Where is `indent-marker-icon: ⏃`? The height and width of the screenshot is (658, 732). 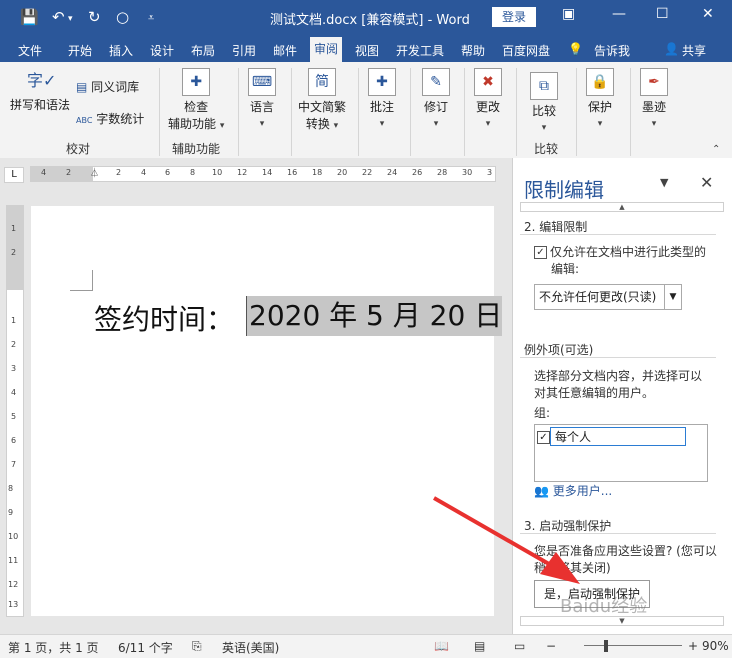 indent-marker-icon: ⏃ is located at coordinates (94, 172).